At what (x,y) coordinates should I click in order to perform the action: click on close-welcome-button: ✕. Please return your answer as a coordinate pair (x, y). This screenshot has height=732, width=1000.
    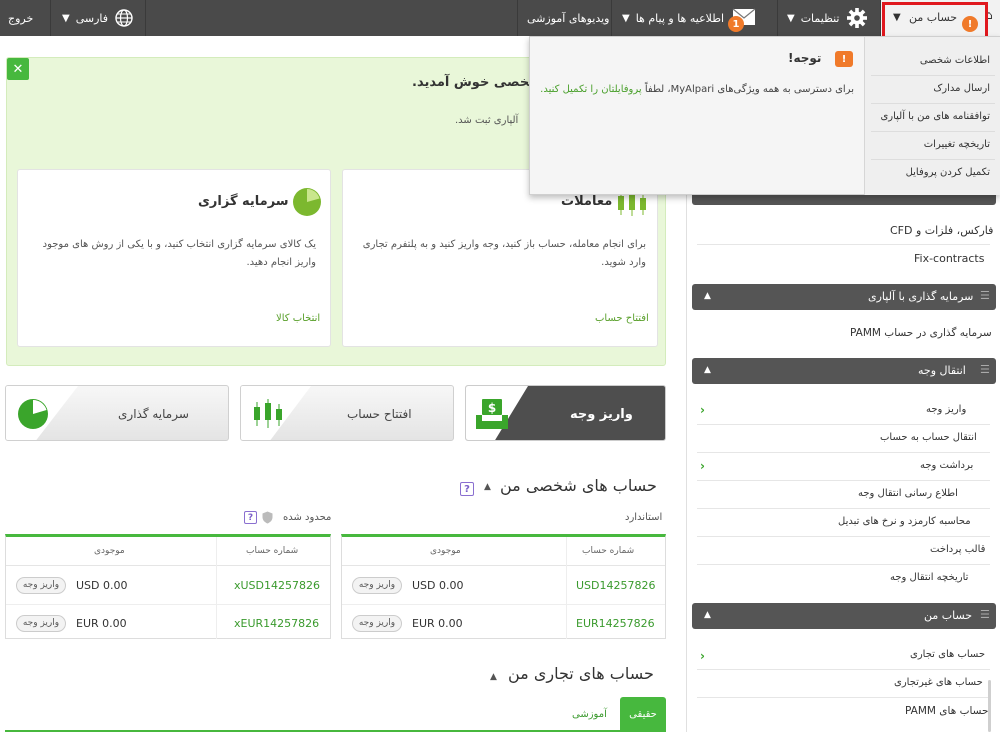
    Looking at the image, I should click on (18, 69).